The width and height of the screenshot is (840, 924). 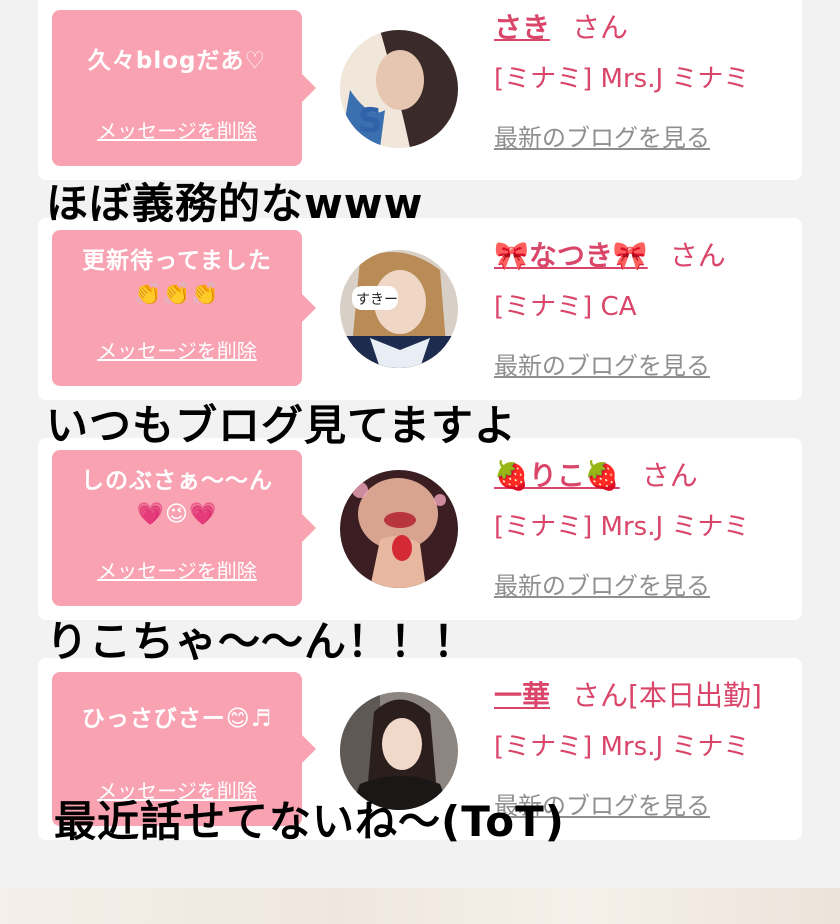 I want to click on message-emoji: 👏👏👏, so click(x=177, y=294).